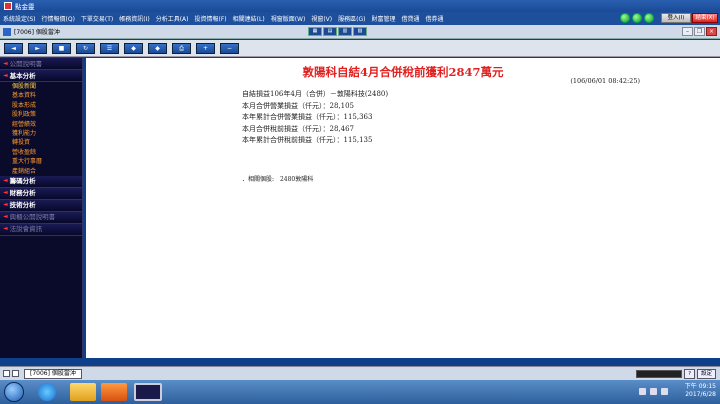  What do you see at coordinates (41, 105) in the screenshot?
I see `sidebar-item-capital: 股本形成` at bounding box center [41, 105].